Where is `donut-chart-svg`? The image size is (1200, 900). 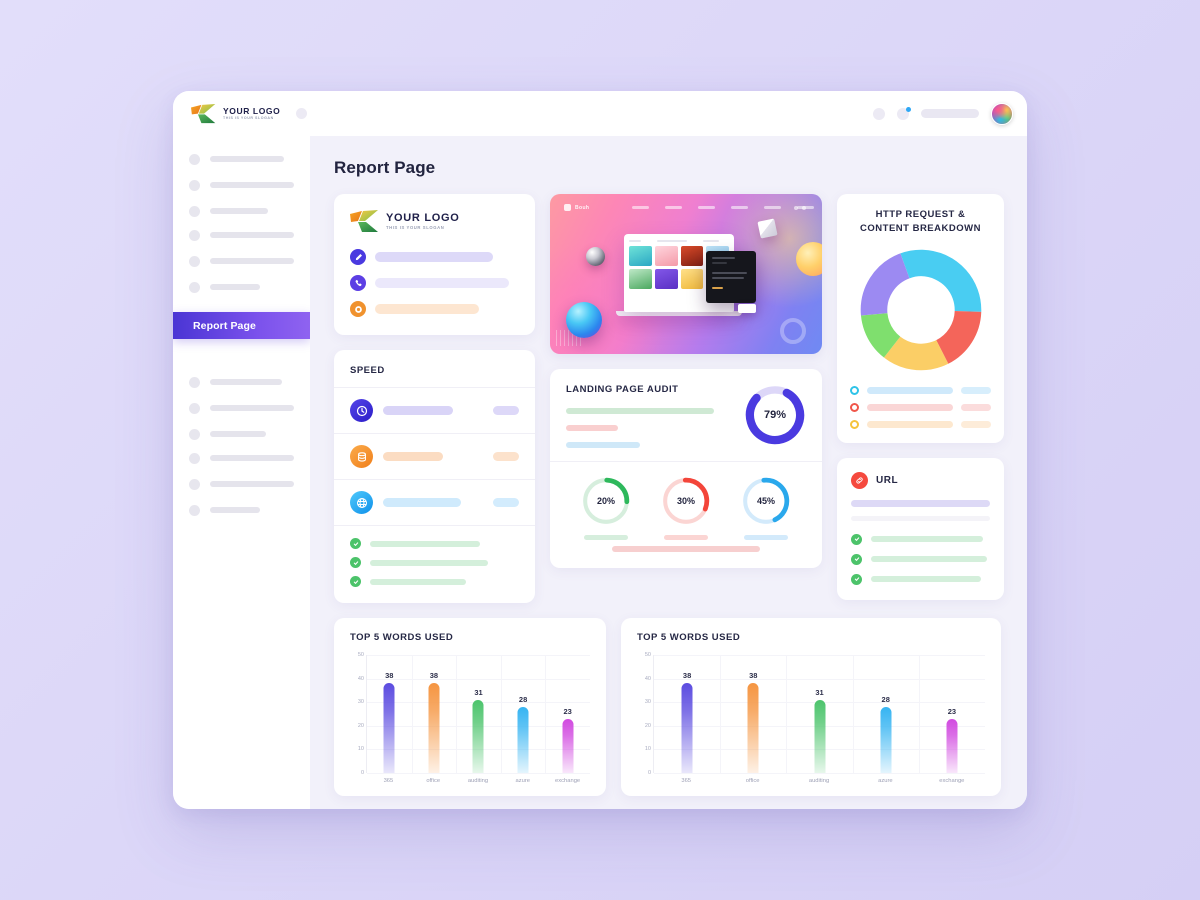
donut-chart-svg is located at coordinates (920, 309).